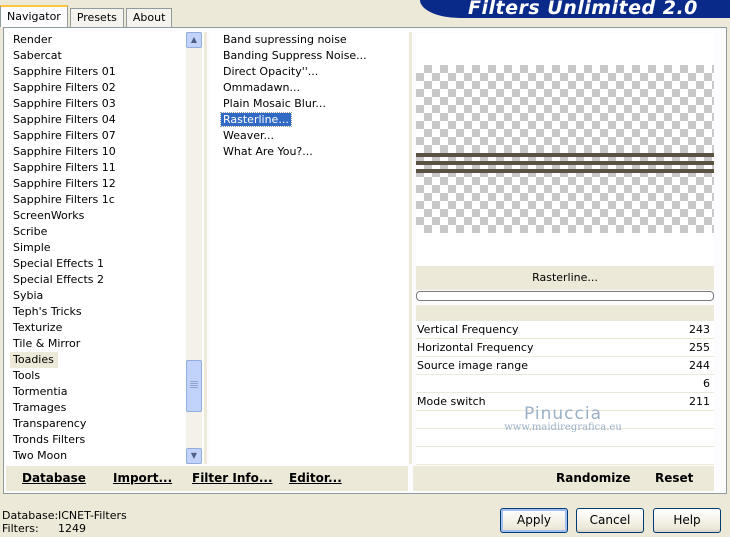  I want to click on parameter-row: 6, so click(565, 384).